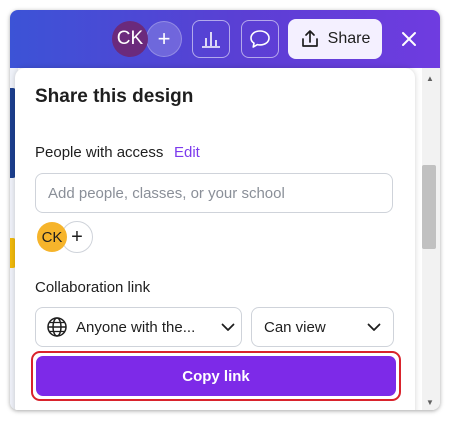 The width and height of the screenshot is (450, 421). I want to click on close-icon, so click(409, 39).